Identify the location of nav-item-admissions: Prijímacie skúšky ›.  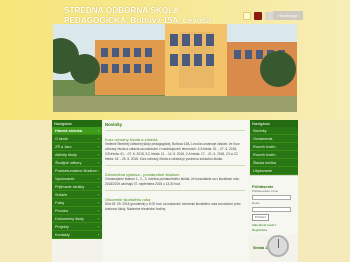
(77, 187).